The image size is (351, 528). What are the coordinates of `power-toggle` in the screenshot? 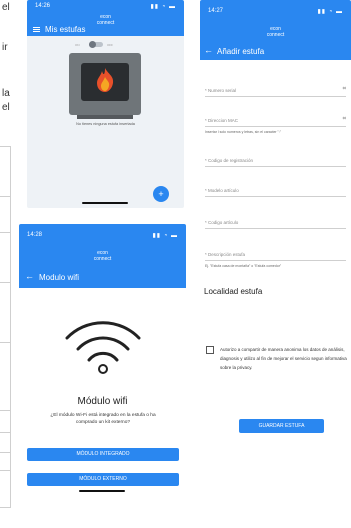 It's located at (96, 44).